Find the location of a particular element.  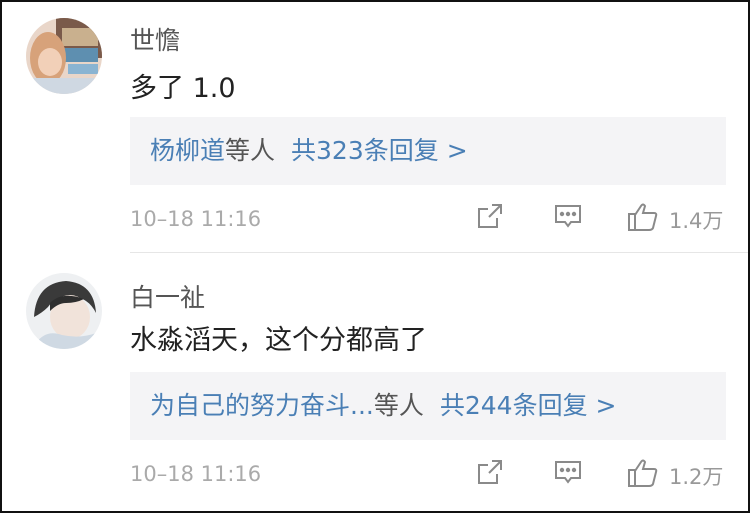

reply-count-link: 共244条回复 > is located at coordinates (528, 405).